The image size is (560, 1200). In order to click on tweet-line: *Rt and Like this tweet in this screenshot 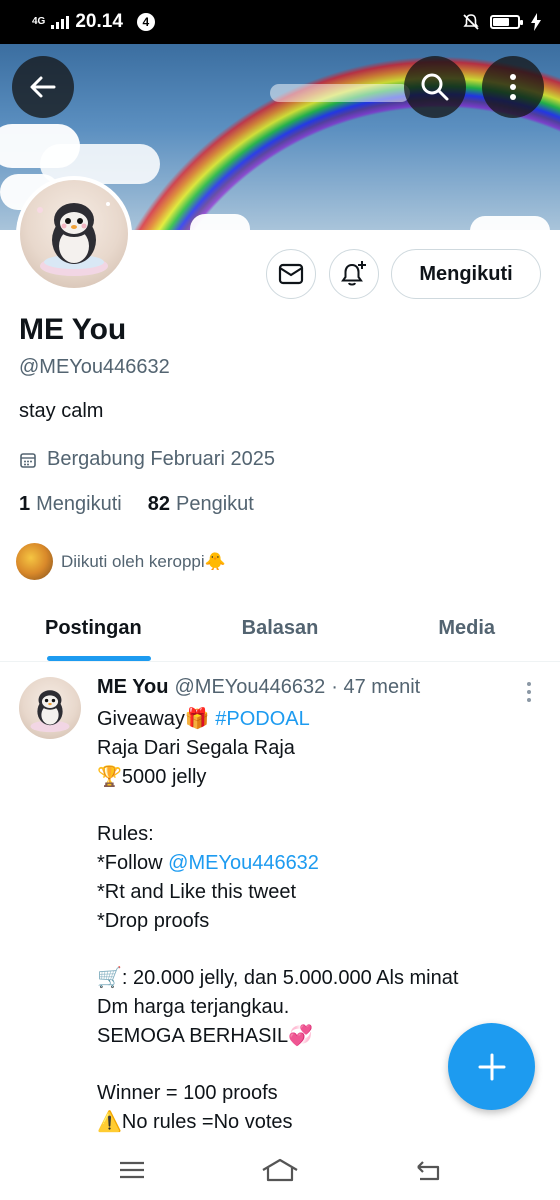, I will do `click(196, 891)`.